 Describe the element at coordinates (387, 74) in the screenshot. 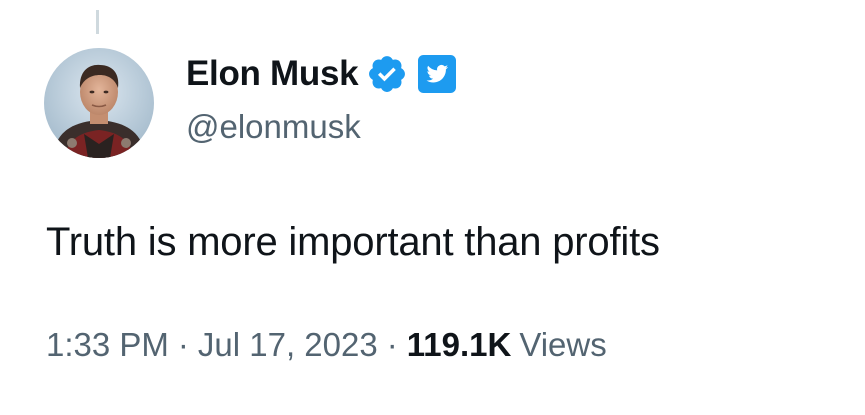

I see `verified-checkmark-icon` at that location.